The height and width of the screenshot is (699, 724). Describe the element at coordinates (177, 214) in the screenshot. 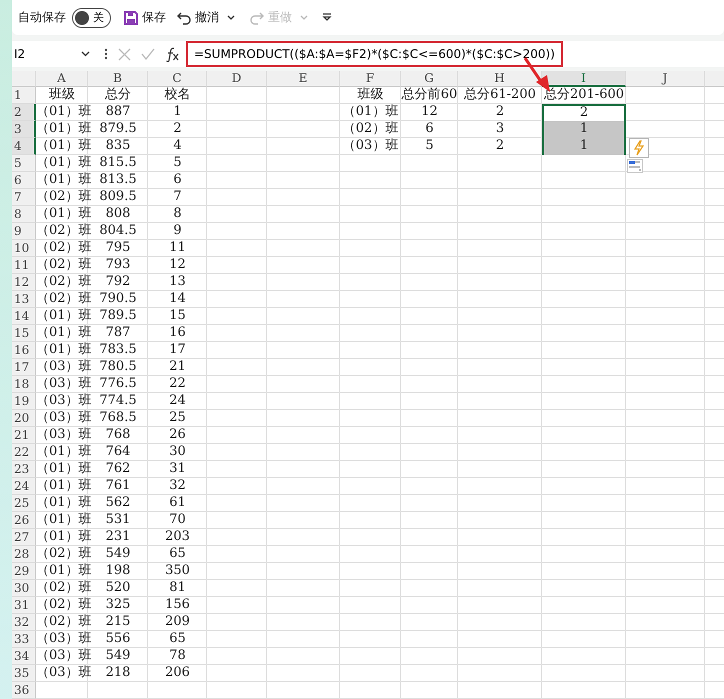

I see `table-cell-text: 8` at that location.